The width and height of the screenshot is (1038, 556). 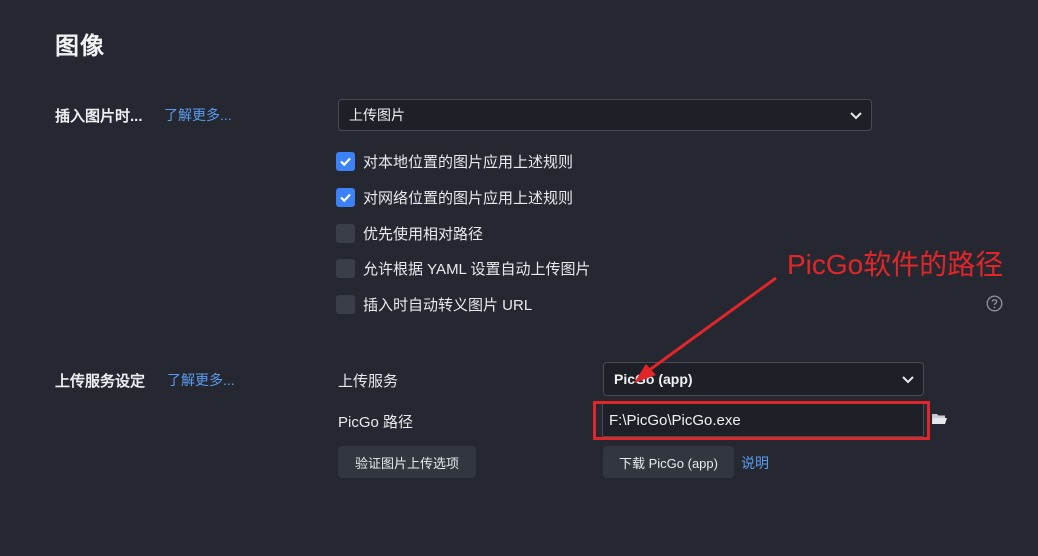 What do you see at coordinates (448, 305) in the screenshot?
I see `checkbox-label: 插入时自动转义图片 URL` at bounding box center [448, 305].